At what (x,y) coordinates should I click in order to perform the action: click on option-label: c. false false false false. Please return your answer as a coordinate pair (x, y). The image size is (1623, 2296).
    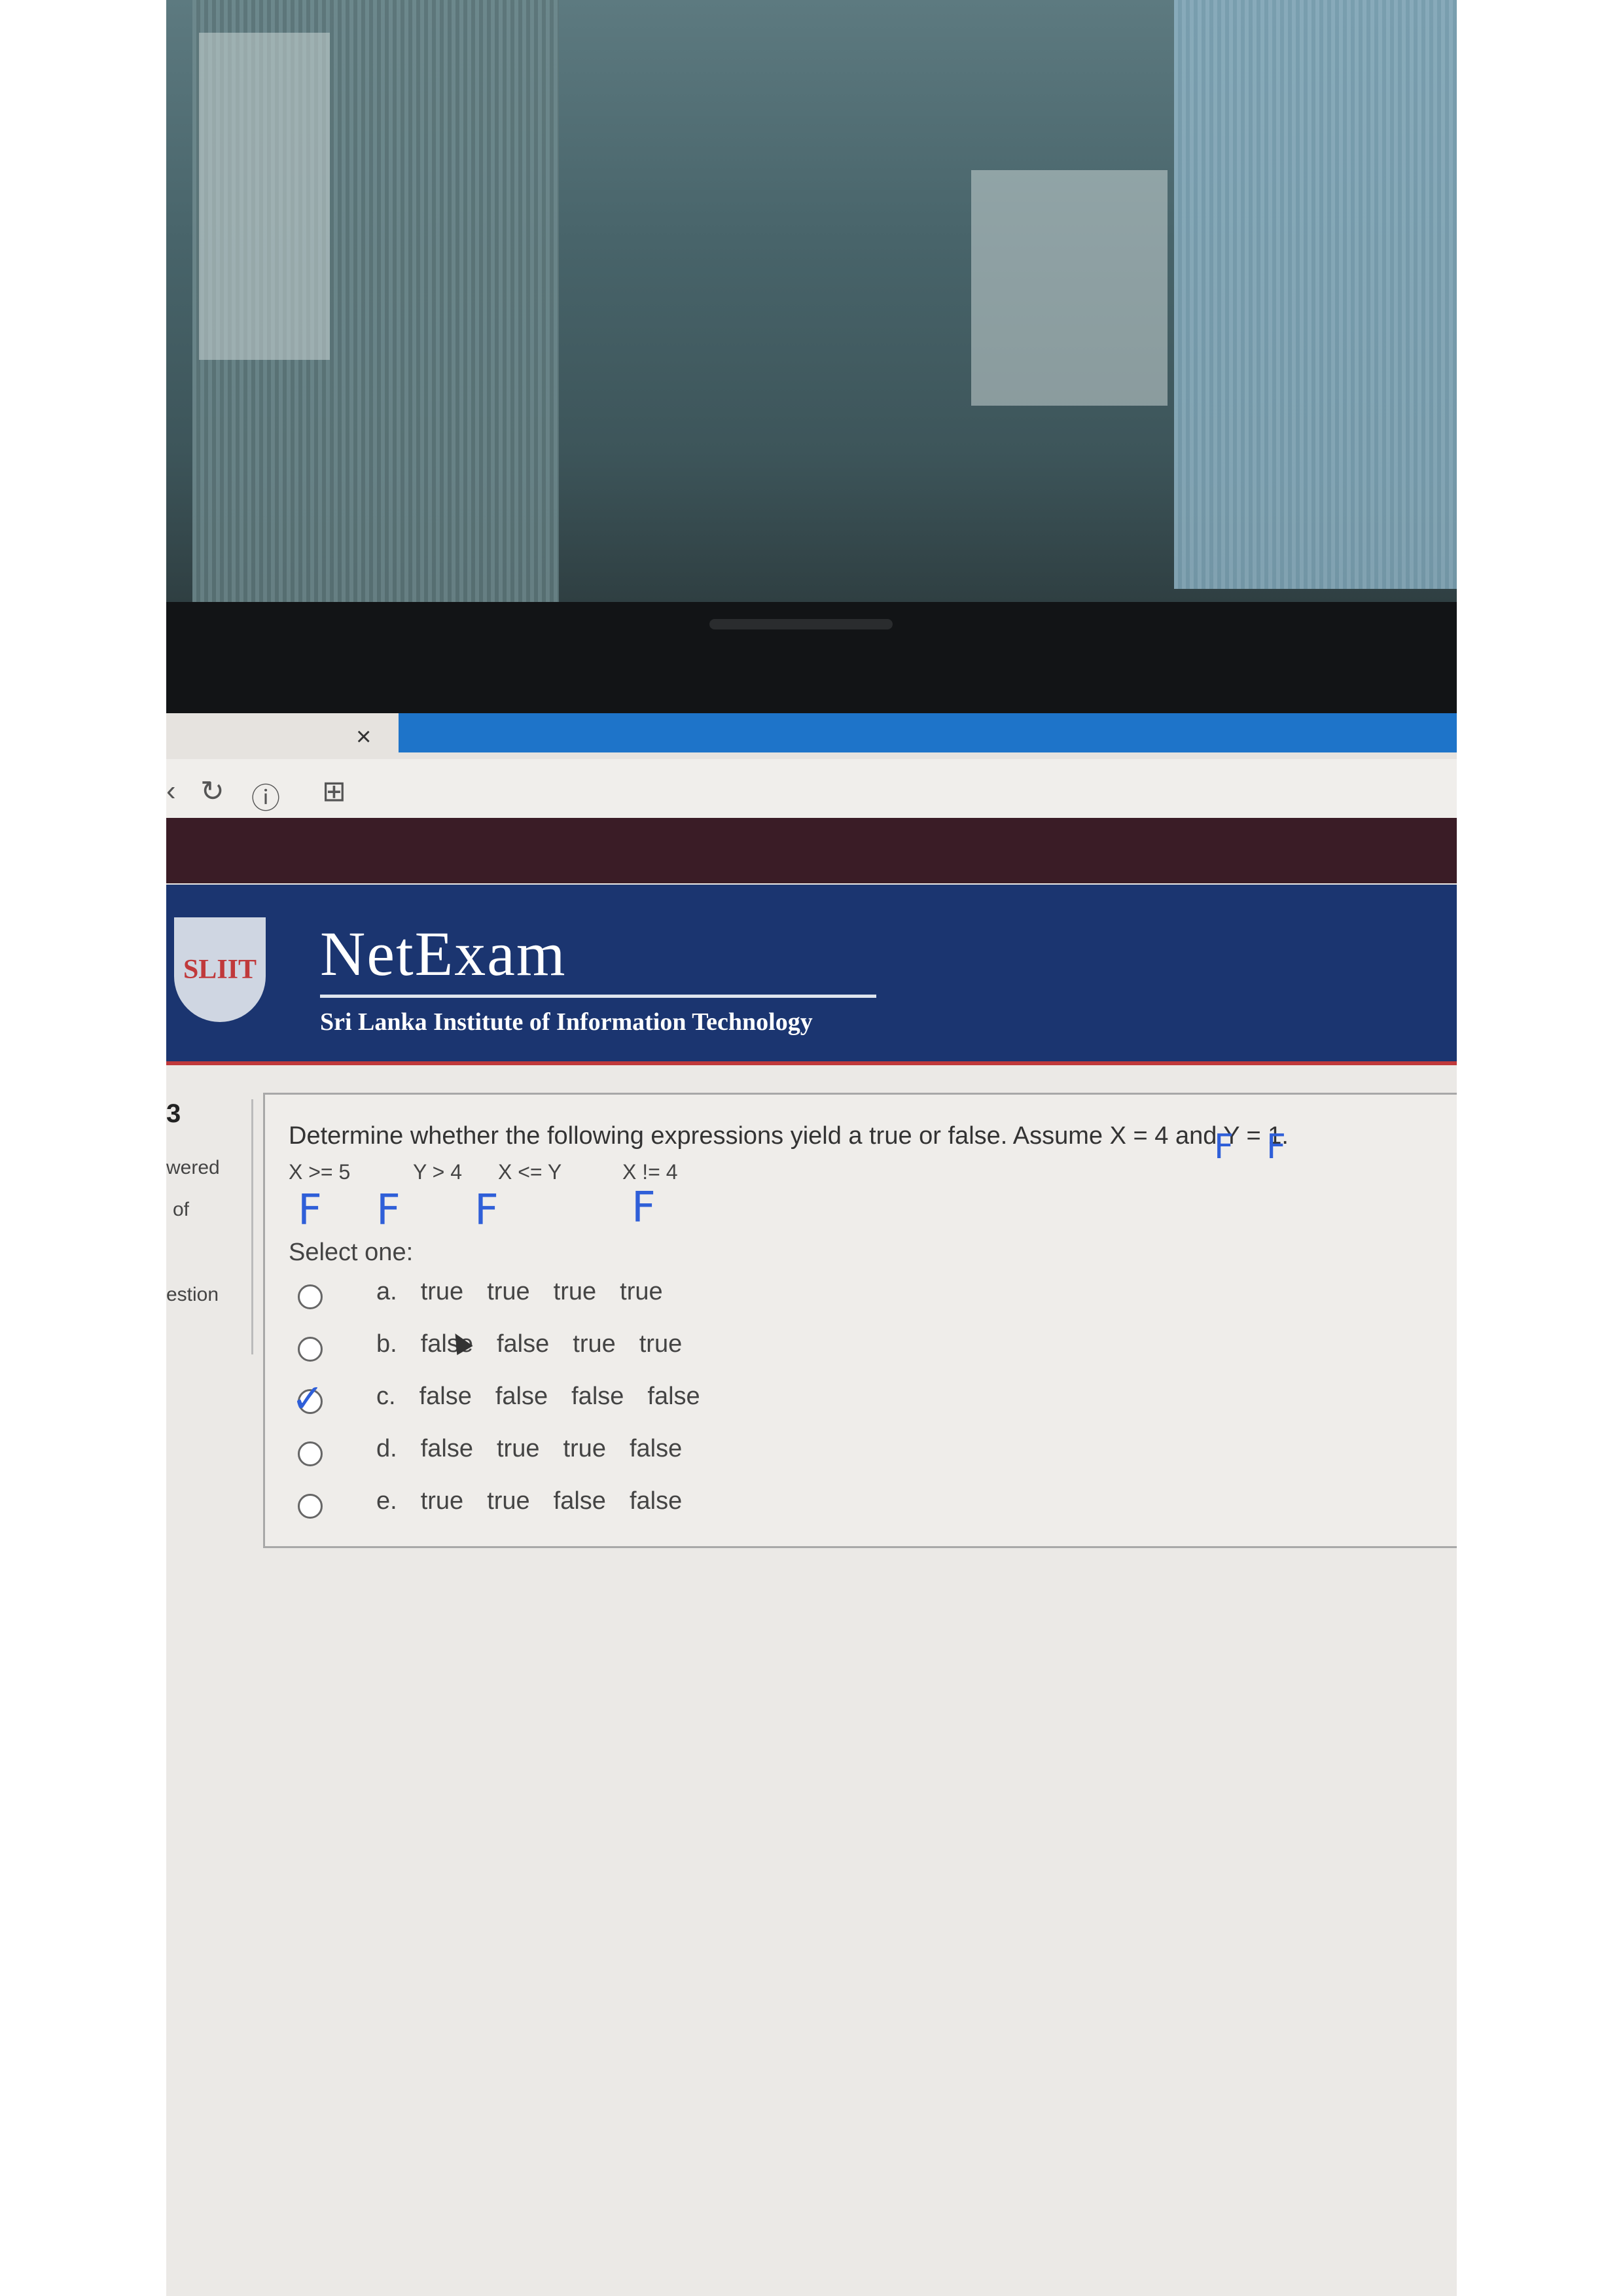
    Looking at the image, I should click on (550, 1397).